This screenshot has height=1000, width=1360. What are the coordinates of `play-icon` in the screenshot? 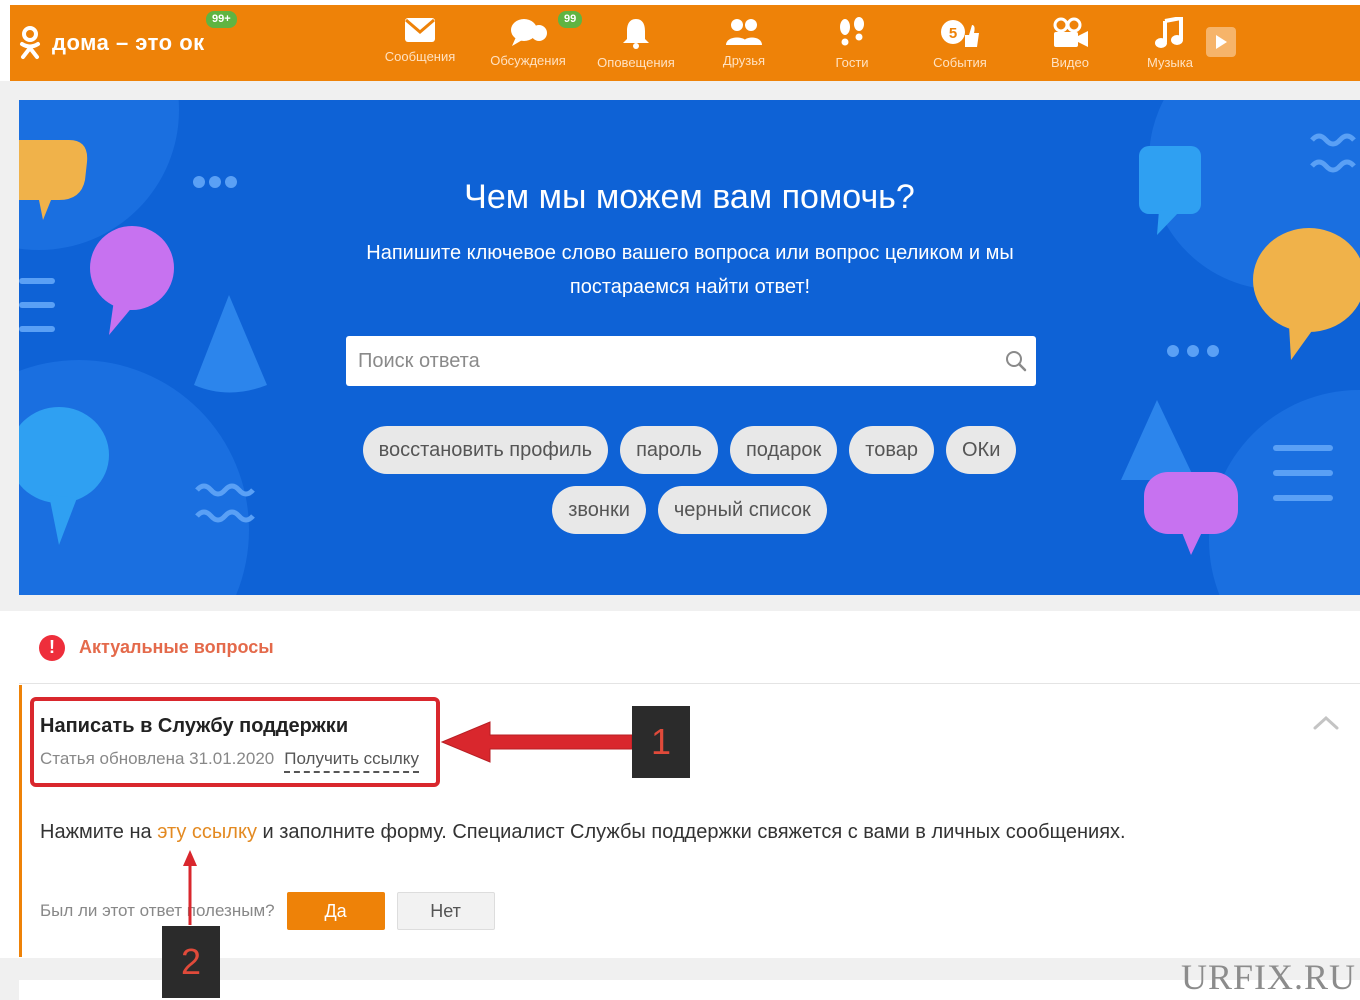 It's located at (1221, 42).